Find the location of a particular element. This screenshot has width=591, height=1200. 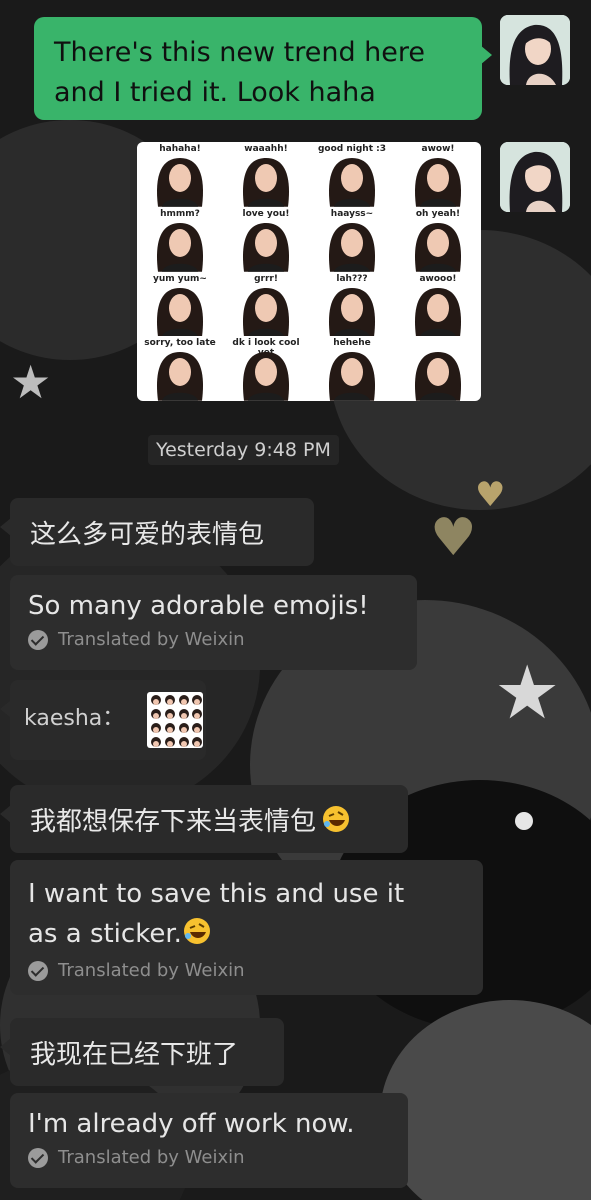

sticker-cell: good night :3 is located at coordinates (352, 174).